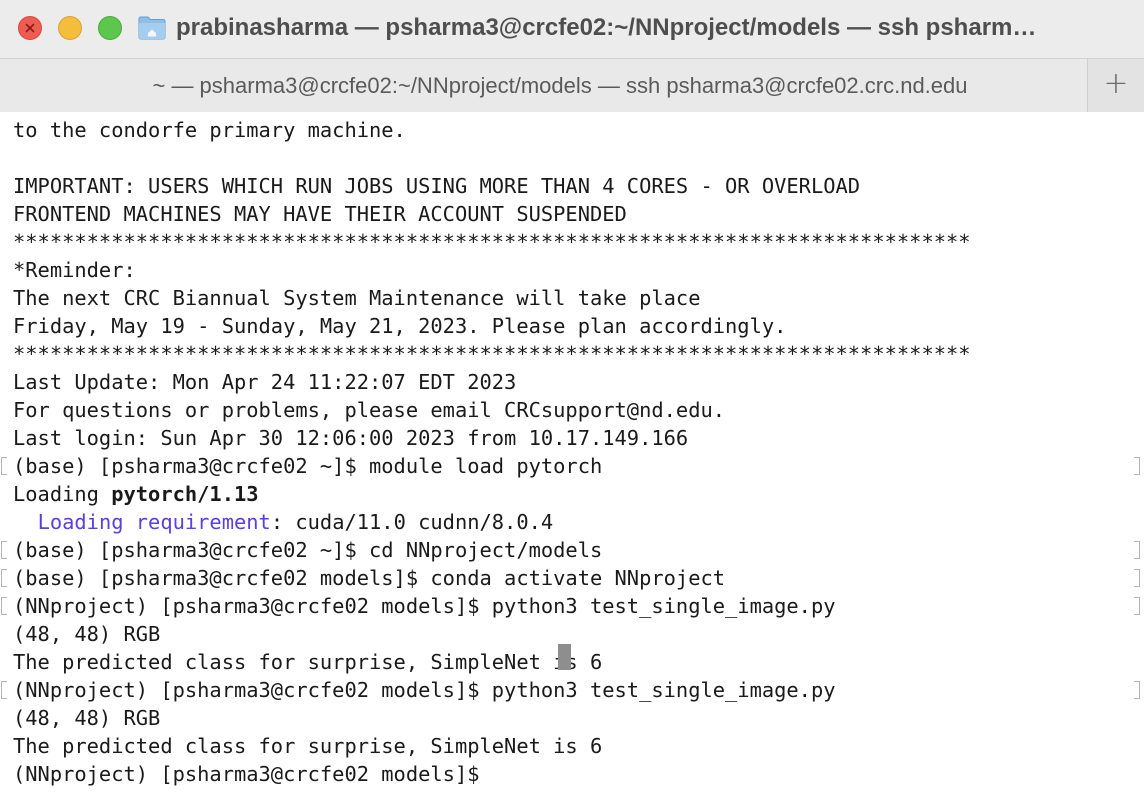 The height and width of the screenshot is (792, 1144). Describe the element at coordinates (252, 774) in the screenshot. I see `terminal-prompt-line: (NNproject) [psharma3@crcfe02 models]$` at that location.